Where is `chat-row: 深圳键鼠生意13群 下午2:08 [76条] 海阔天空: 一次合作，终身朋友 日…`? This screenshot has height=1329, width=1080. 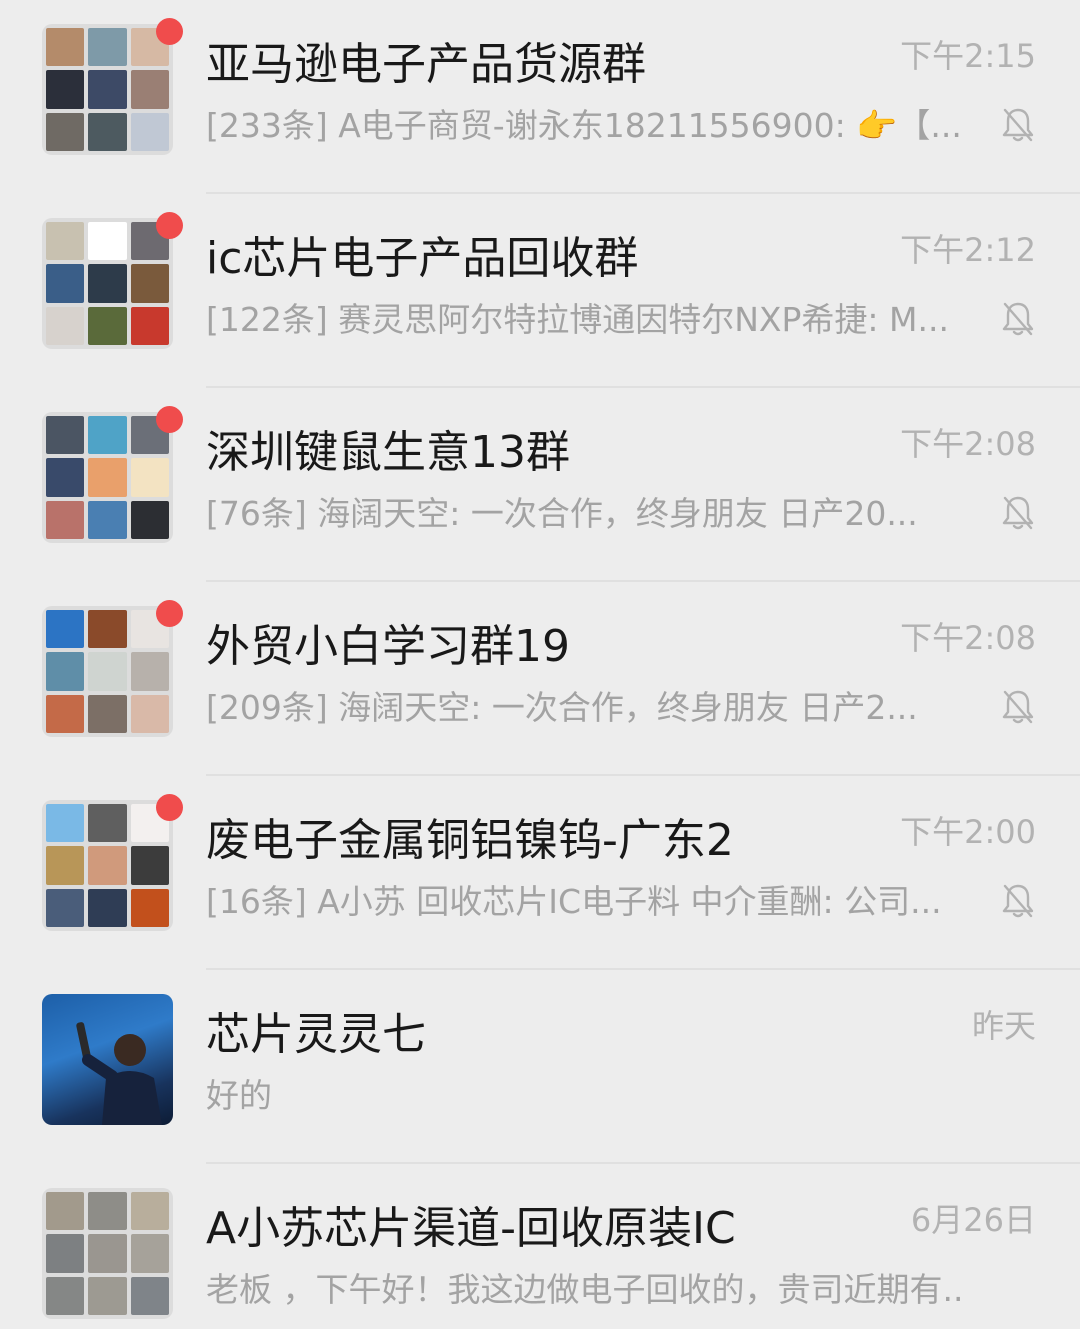
chat-row: 深圳键鼠生意13群 下午2:08 [76条] 海阔天空: 一次合作，终身朋友 日… is located at coordinates (540, 485).